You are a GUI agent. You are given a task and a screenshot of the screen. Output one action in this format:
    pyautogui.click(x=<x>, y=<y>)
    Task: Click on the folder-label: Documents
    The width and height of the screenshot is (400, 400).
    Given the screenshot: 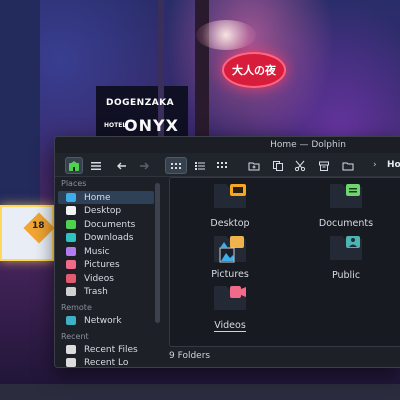 What is the action you would take?
    pyautogui.click(x=346, y=223)
    